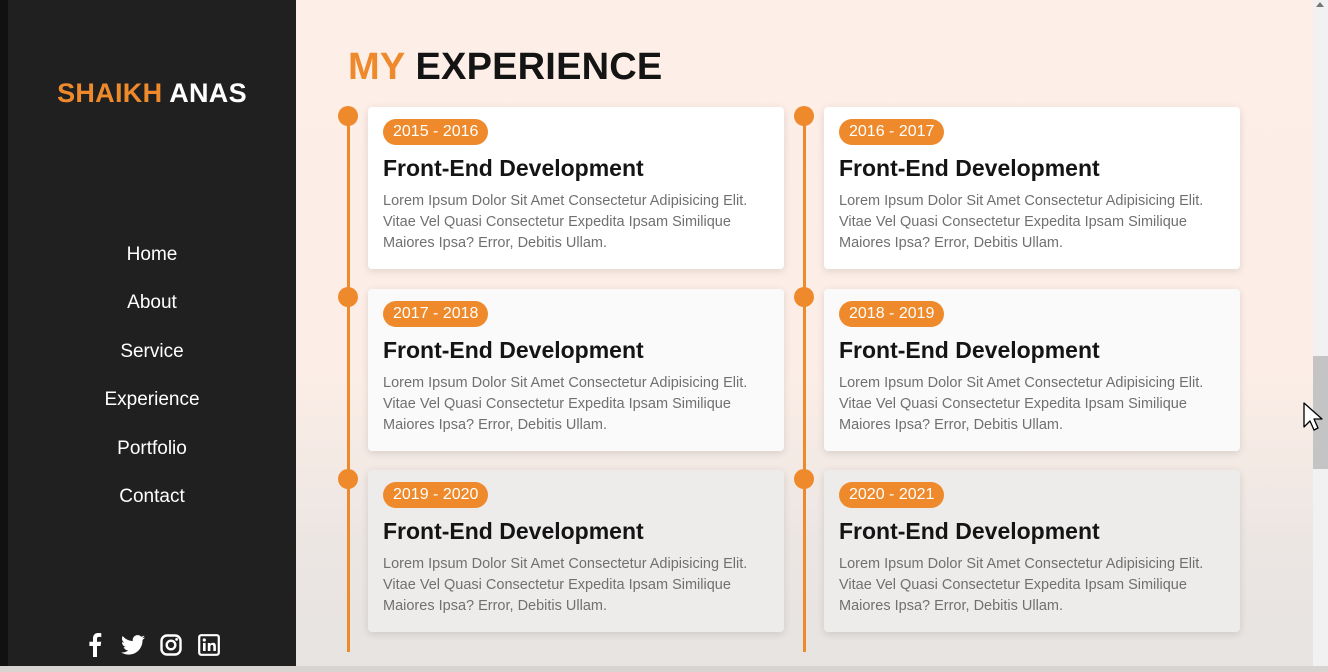 This screenshot has height=672, width=1328. Describe the element at coordinates (152, 257) in the screenshot. I see `nav-item-home: Home` at that location.